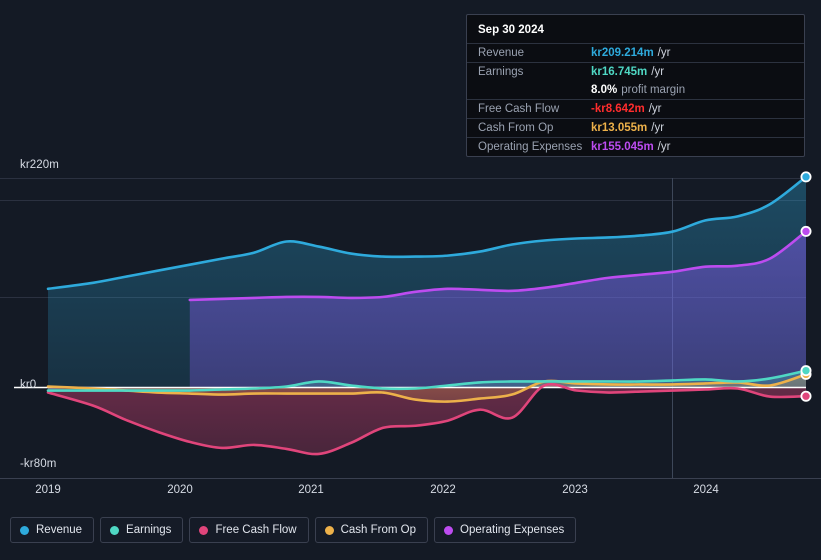 This screenshot has width=821, height=560. What do you see at coordinates (443, 490) in the screenshot?
I see `x-axis-tick-2022: 2022` at bounding box center [443, 490].